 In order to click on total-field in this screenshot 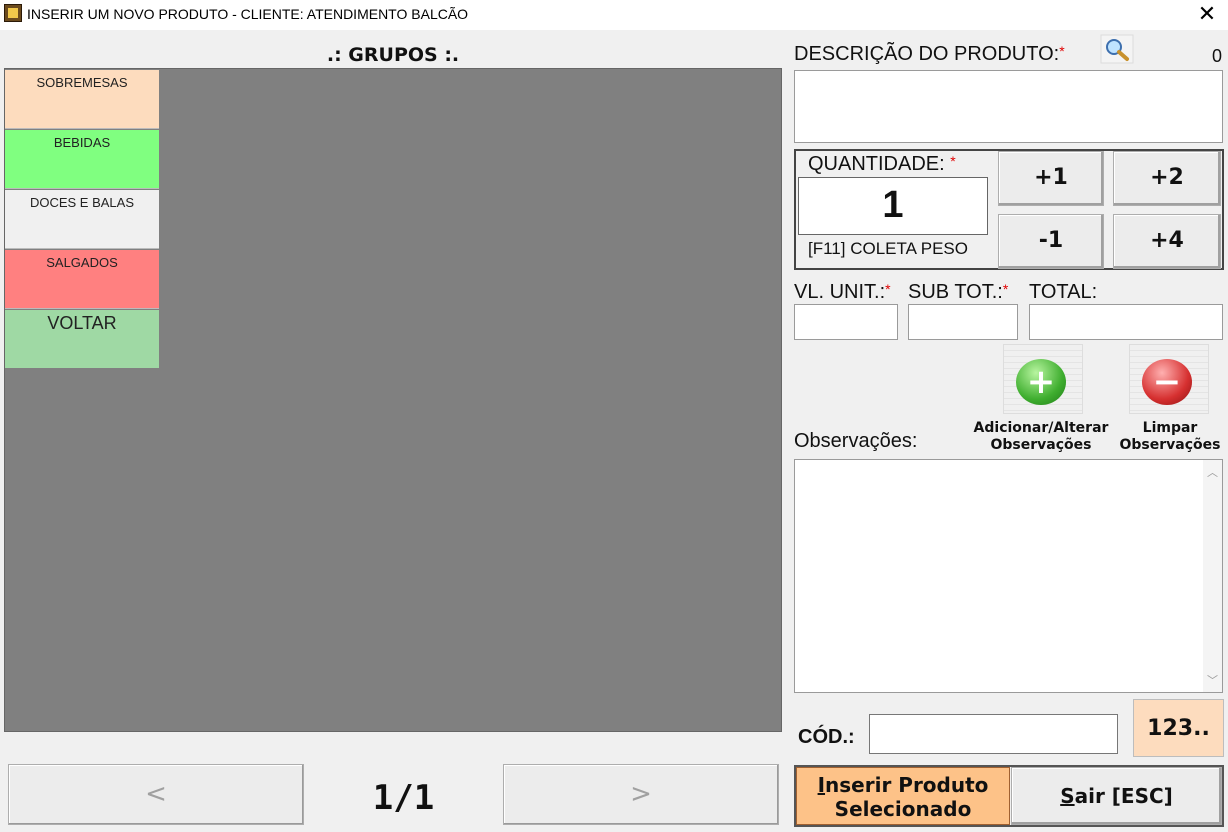, I will do `click(1126, 322)`.